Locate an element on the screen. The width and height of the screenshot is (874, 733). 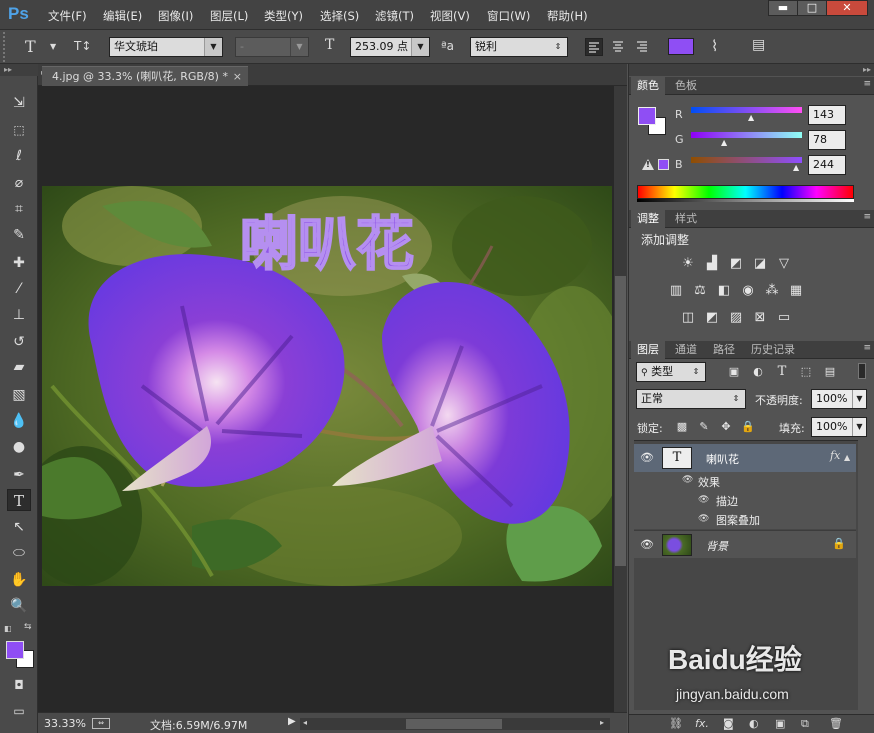
add-mask-icon: ◙ is located at coordinates (728, 723).